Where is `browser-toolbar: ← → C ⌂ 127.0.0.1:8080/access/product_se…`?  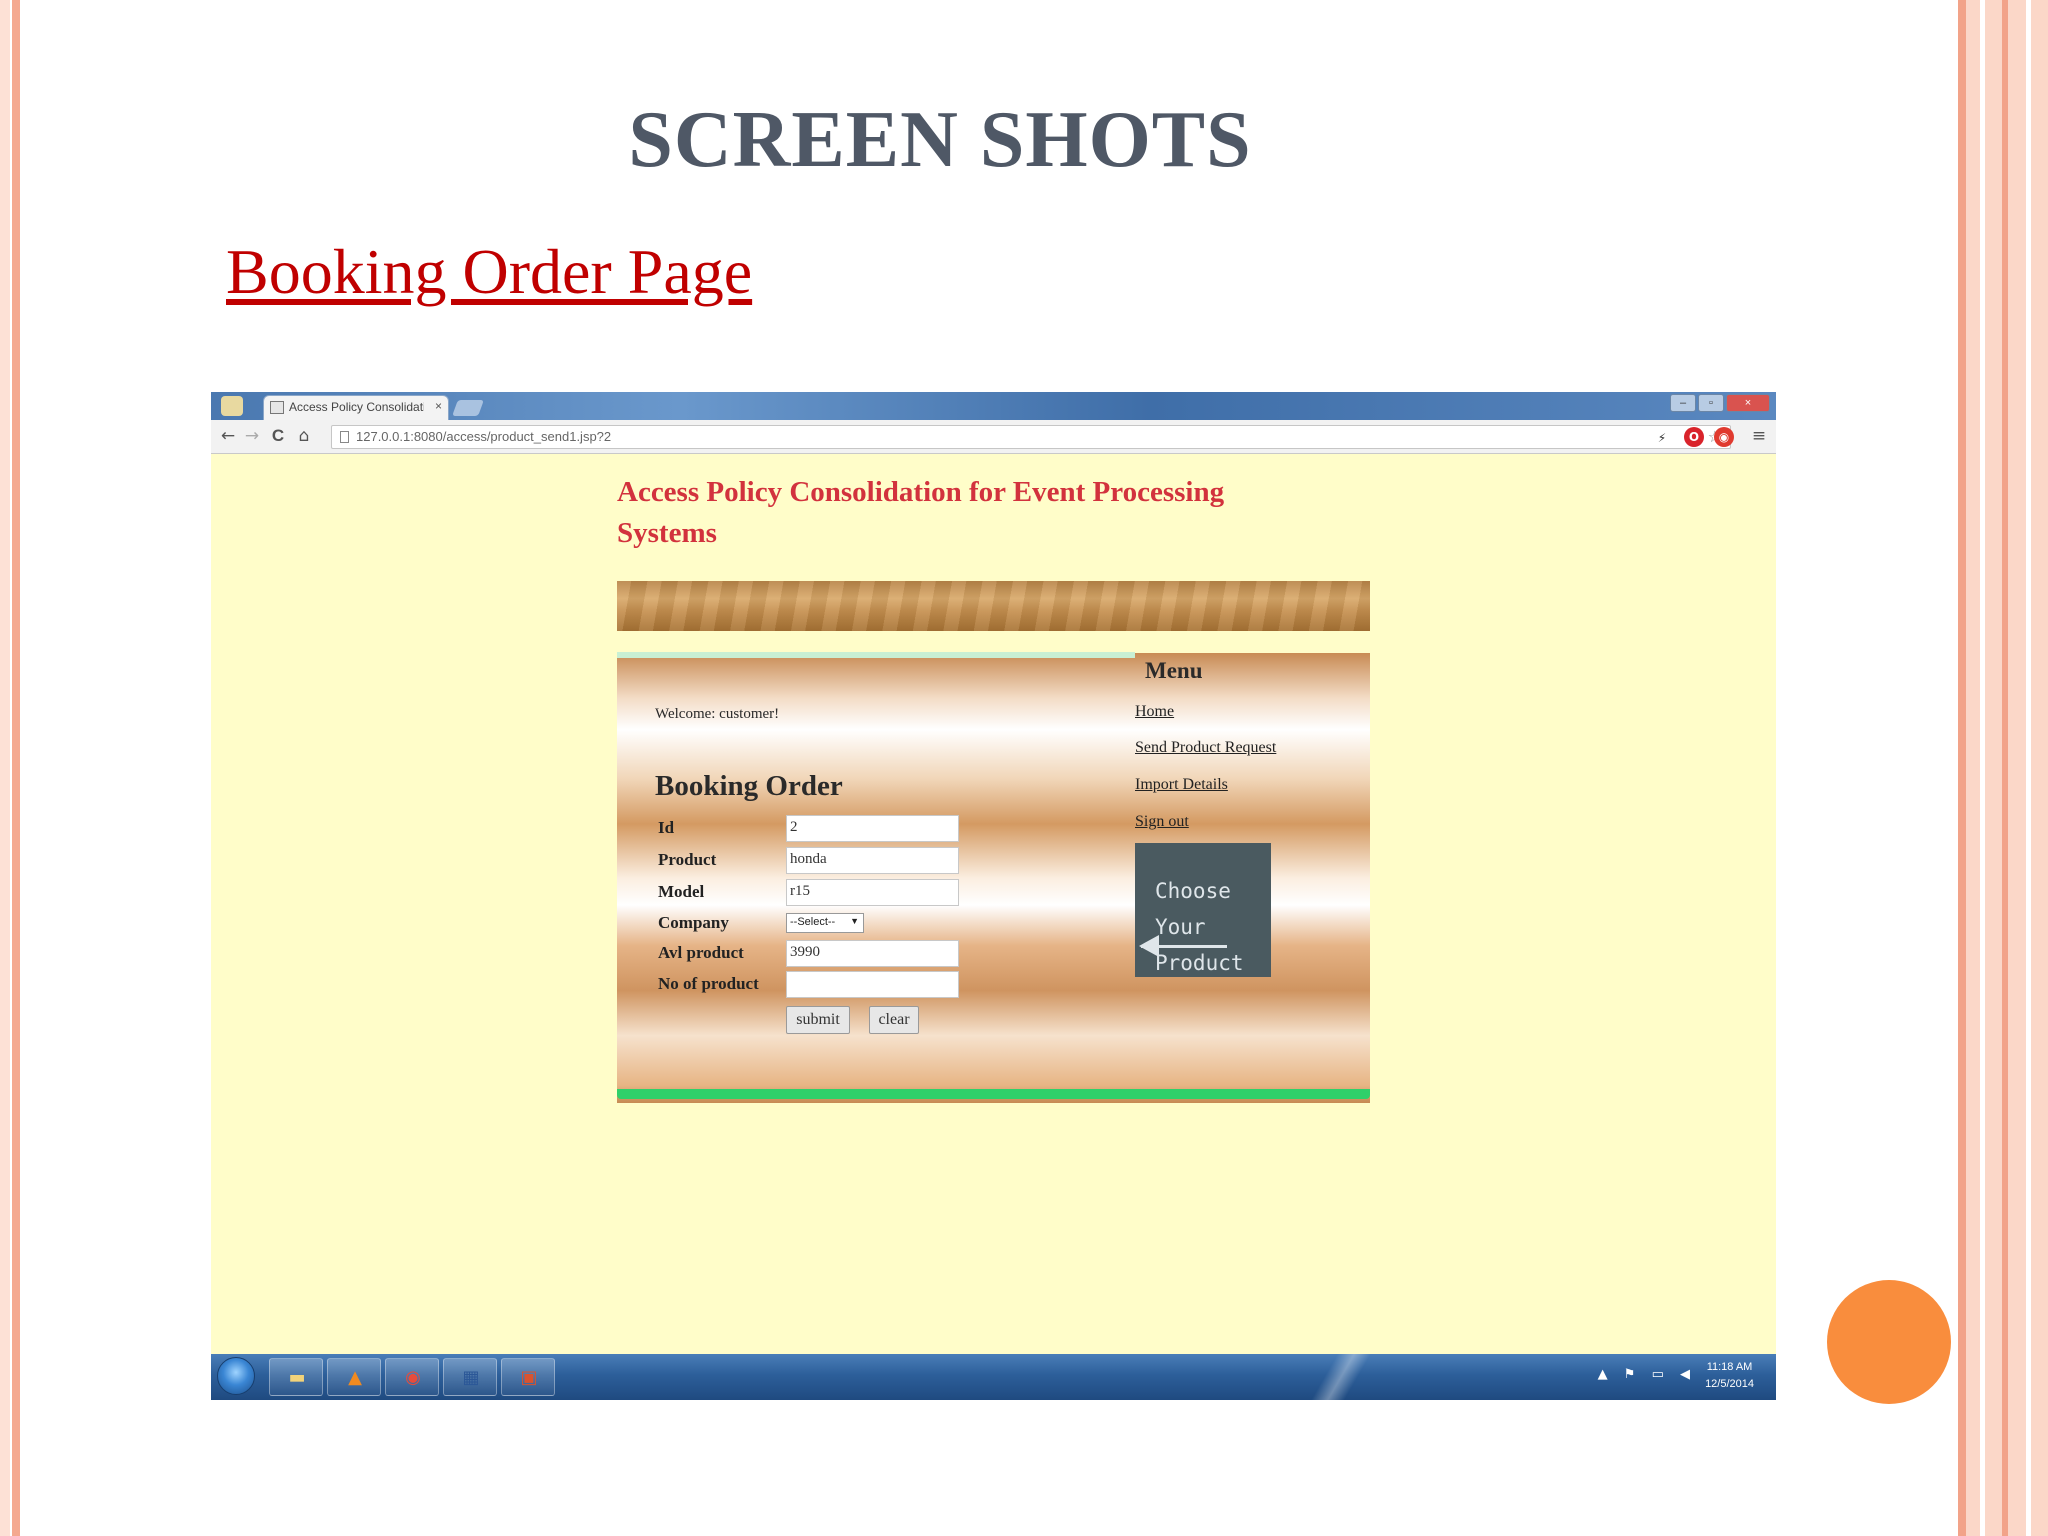 browser-toolbar: ← → C ⌂ 127.0.0.1:8080/access/product_se… is located at coordinates (993, 437).